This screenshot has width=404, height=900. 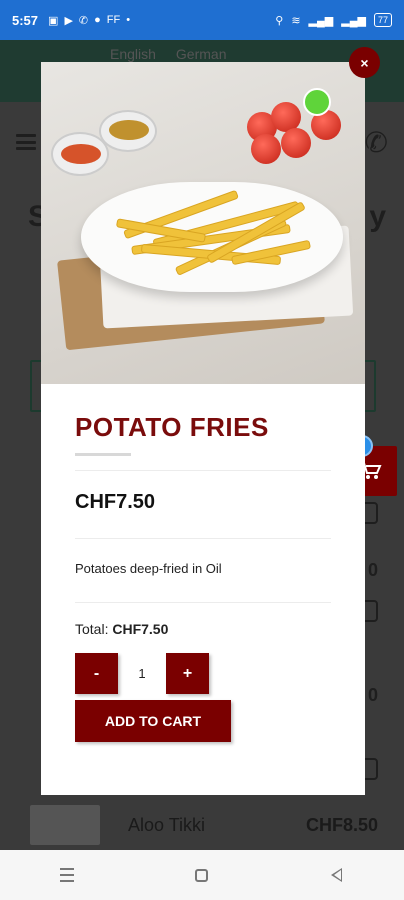 I want to click on signal-icon-2: ▂▄▆, so click(x=353, y=20).